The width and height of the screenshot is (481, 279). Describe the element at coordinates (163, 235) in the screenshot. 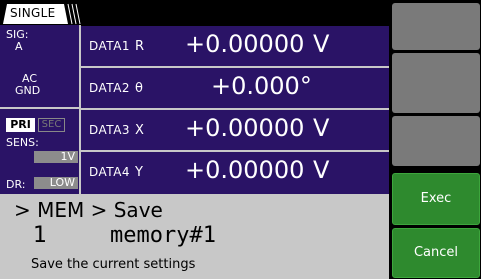

I see `memory-name: memory#1` at that location.